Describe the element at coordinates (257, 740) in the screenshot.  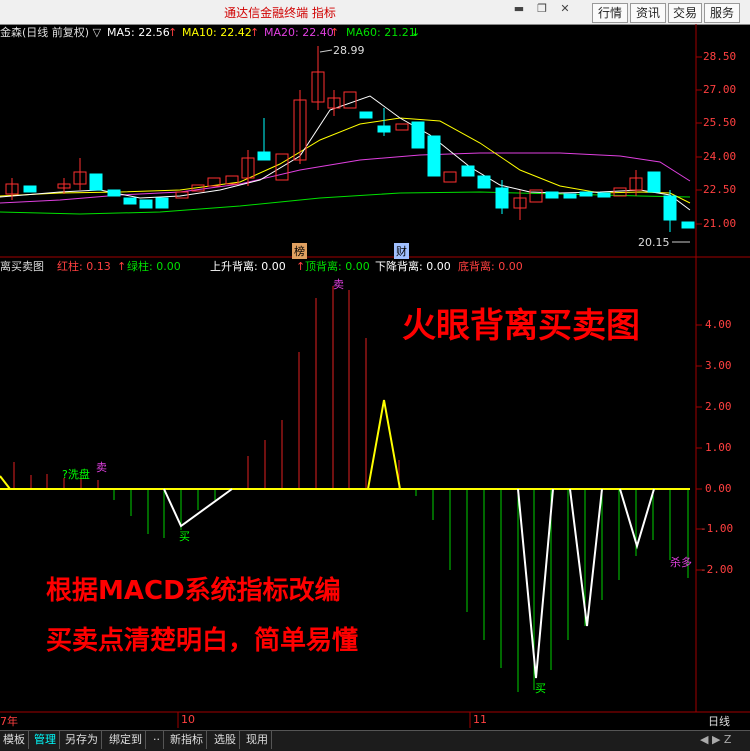
I see `tab-current: 现用` at that location.